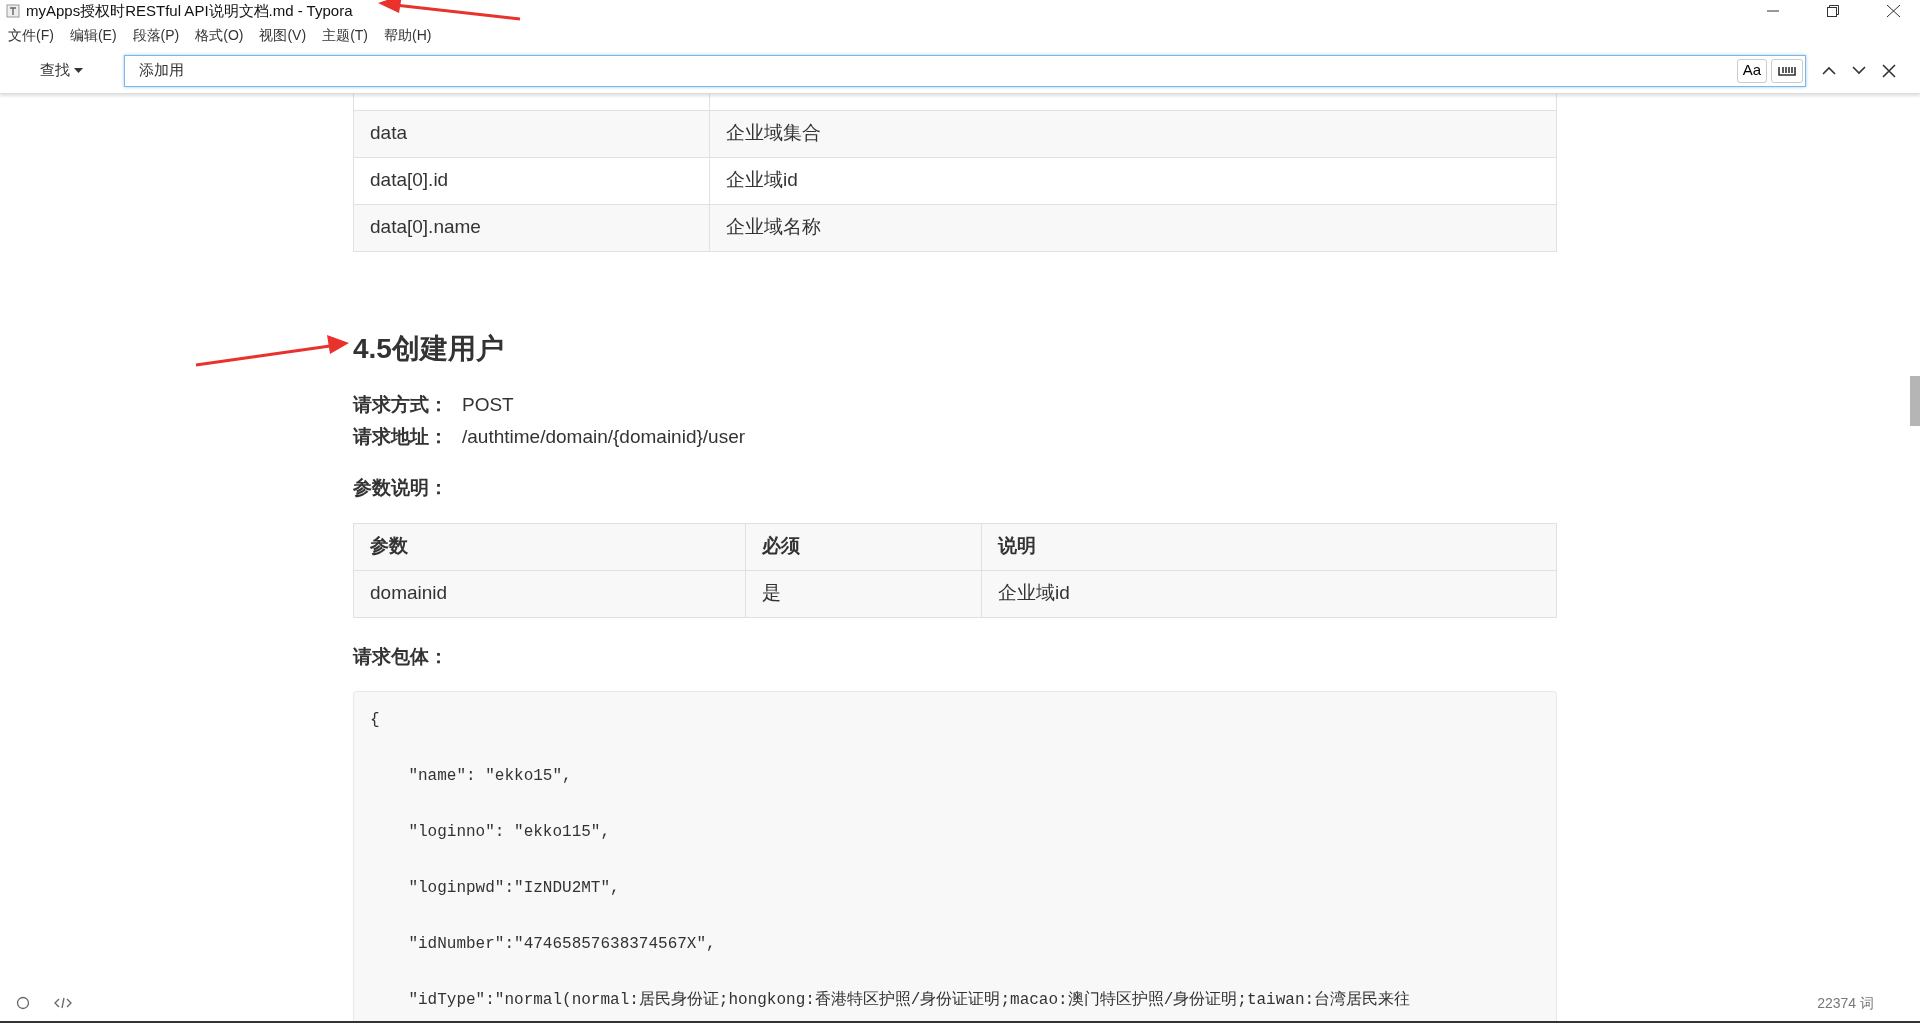  What do you see at coordinates (345, 35) in the screenshot?
I see `menu-item: 主题(T)` at bounding box center [345, 35].